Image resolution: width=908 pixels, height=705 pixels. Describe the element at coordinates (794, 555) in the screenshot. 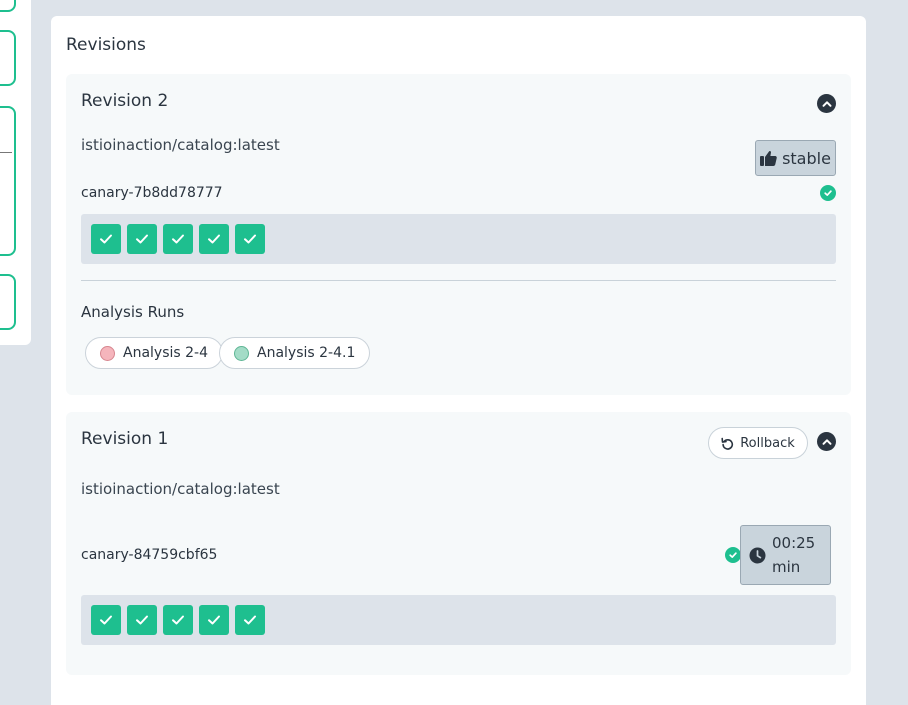

I see `timer-text: 00:25 min` at that location.